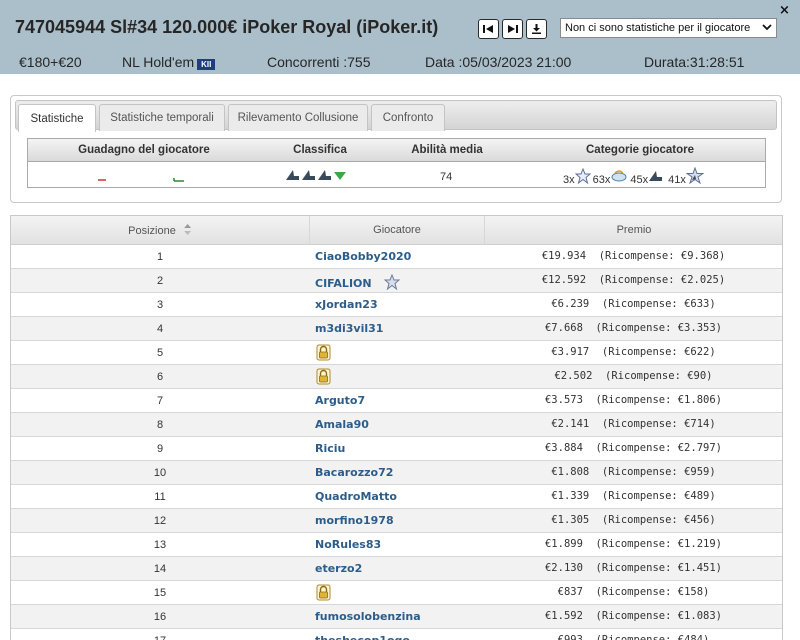  What do you see at coordinates (298, 117) in the screenshot?
I see `tab-rilevamento-collusione: Rilevamento Collusione` at bounding box center [298, 117].